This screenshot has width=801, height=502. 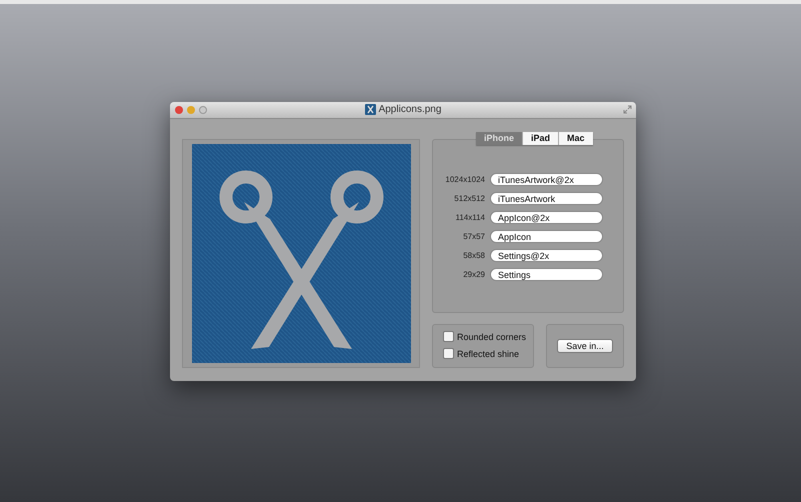 What do you see at coordinates (370, 109) in the screenshot?
I see `document-icon` at bounding box center [370, 109].